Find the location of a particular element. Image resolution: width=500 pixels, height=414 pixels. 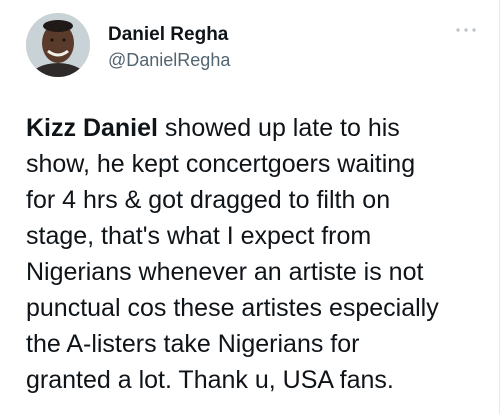

author-handle: @DanielRegha is located at coordinates (169, 60).